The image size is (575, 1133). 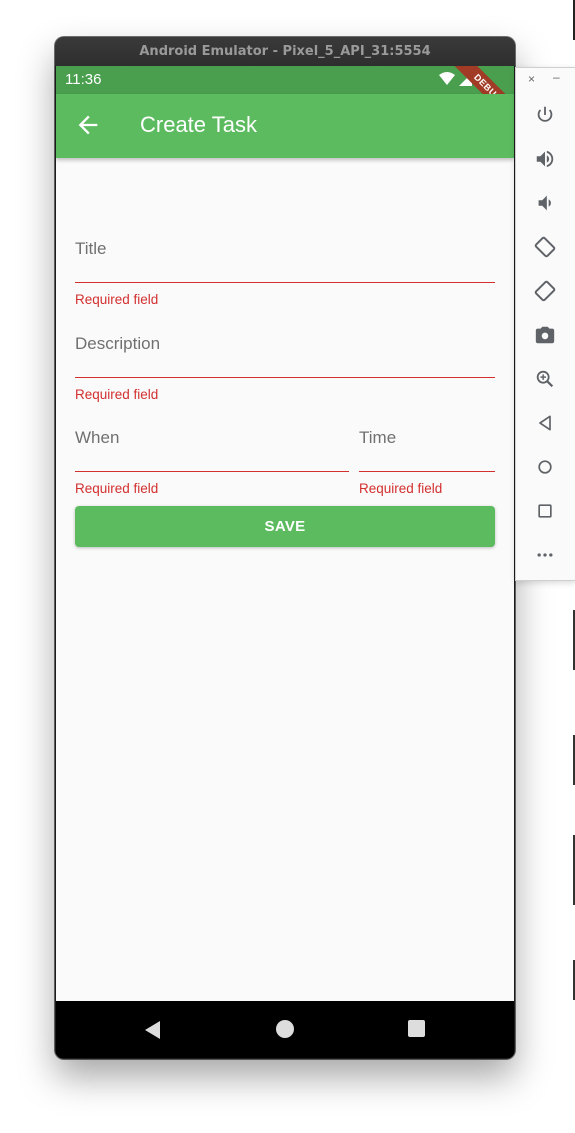 What do you see at coordinates (545, 159) in the screenshot?
I see `volume-up-icon` at bounding box center [545, 159].